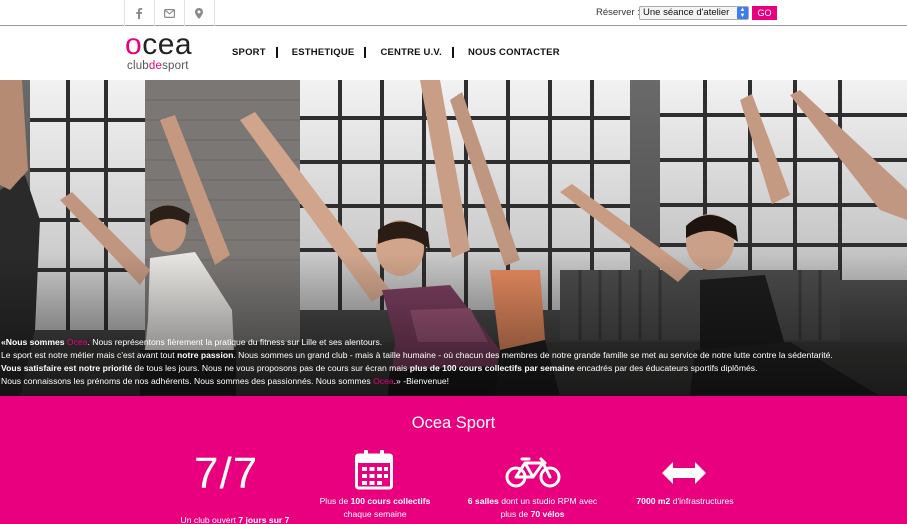 Image resolution: width=907 pixels, height=524 pixels. I want to click on nav-item-sport: SPORT, so click(249, 52).